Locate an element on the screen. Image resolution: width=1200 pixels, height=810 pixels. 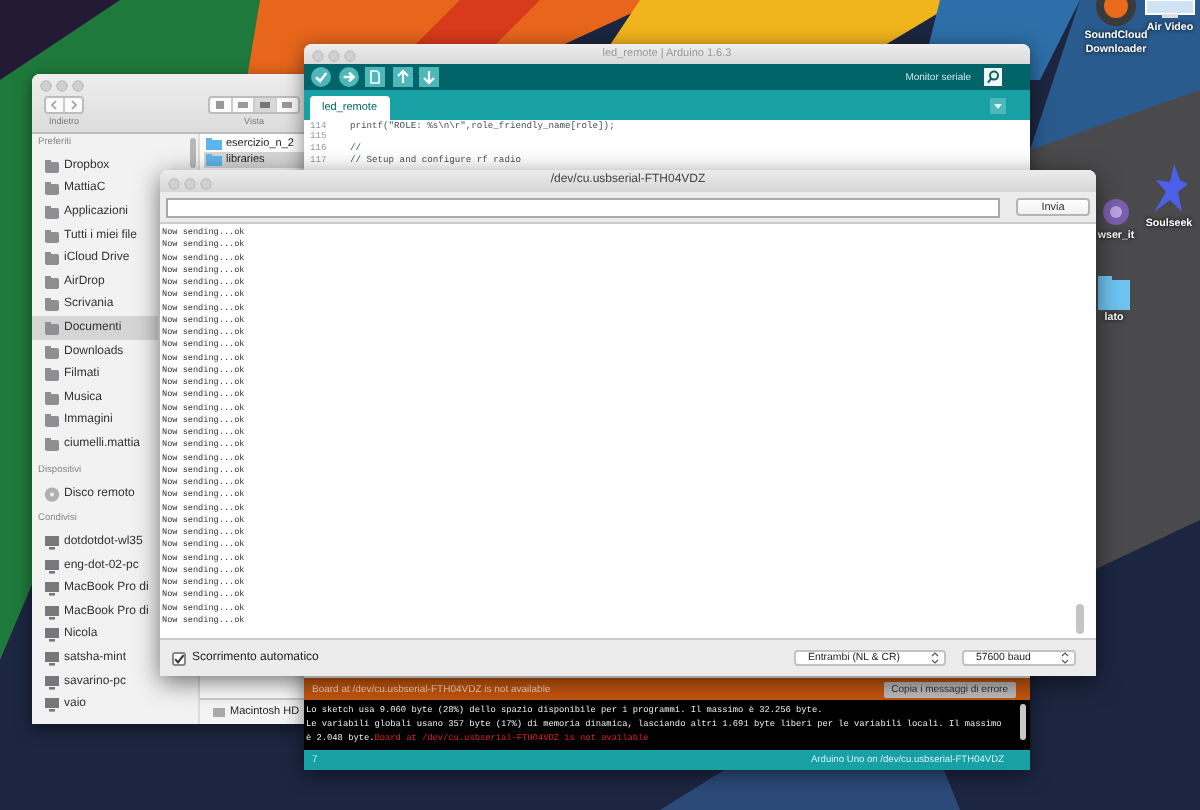
globe-icon is located at coordinates (1116, 212).